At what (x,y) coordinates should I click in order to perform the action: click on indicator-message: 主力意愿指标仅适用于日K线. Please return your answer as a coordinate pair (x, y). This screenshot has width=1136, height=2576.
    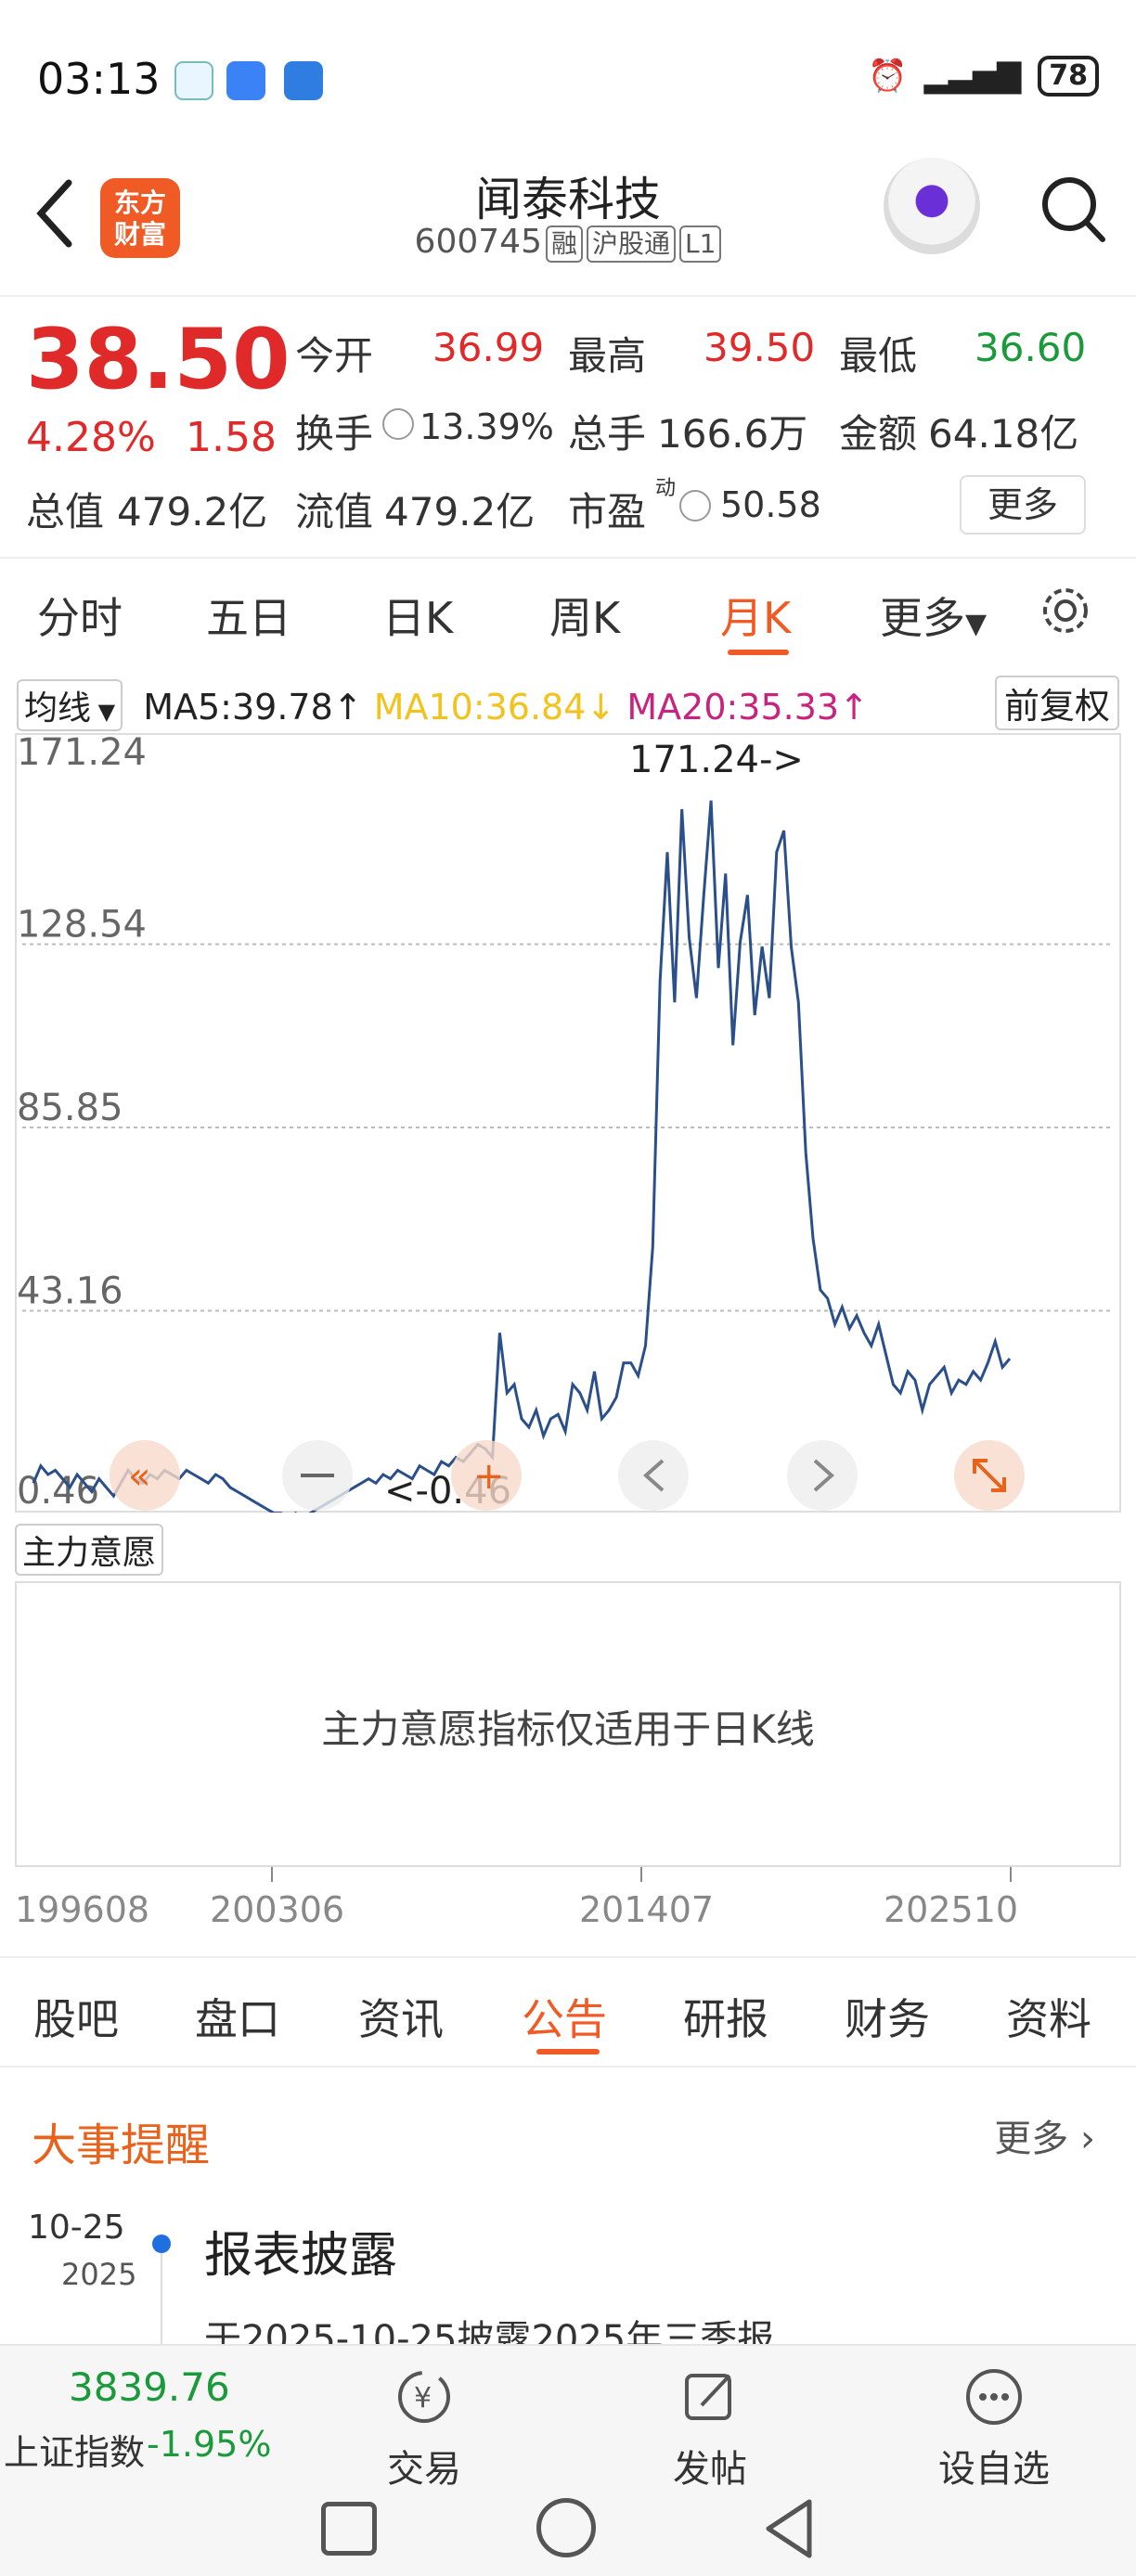
    Looking at the image, I should click on (568, 1729).